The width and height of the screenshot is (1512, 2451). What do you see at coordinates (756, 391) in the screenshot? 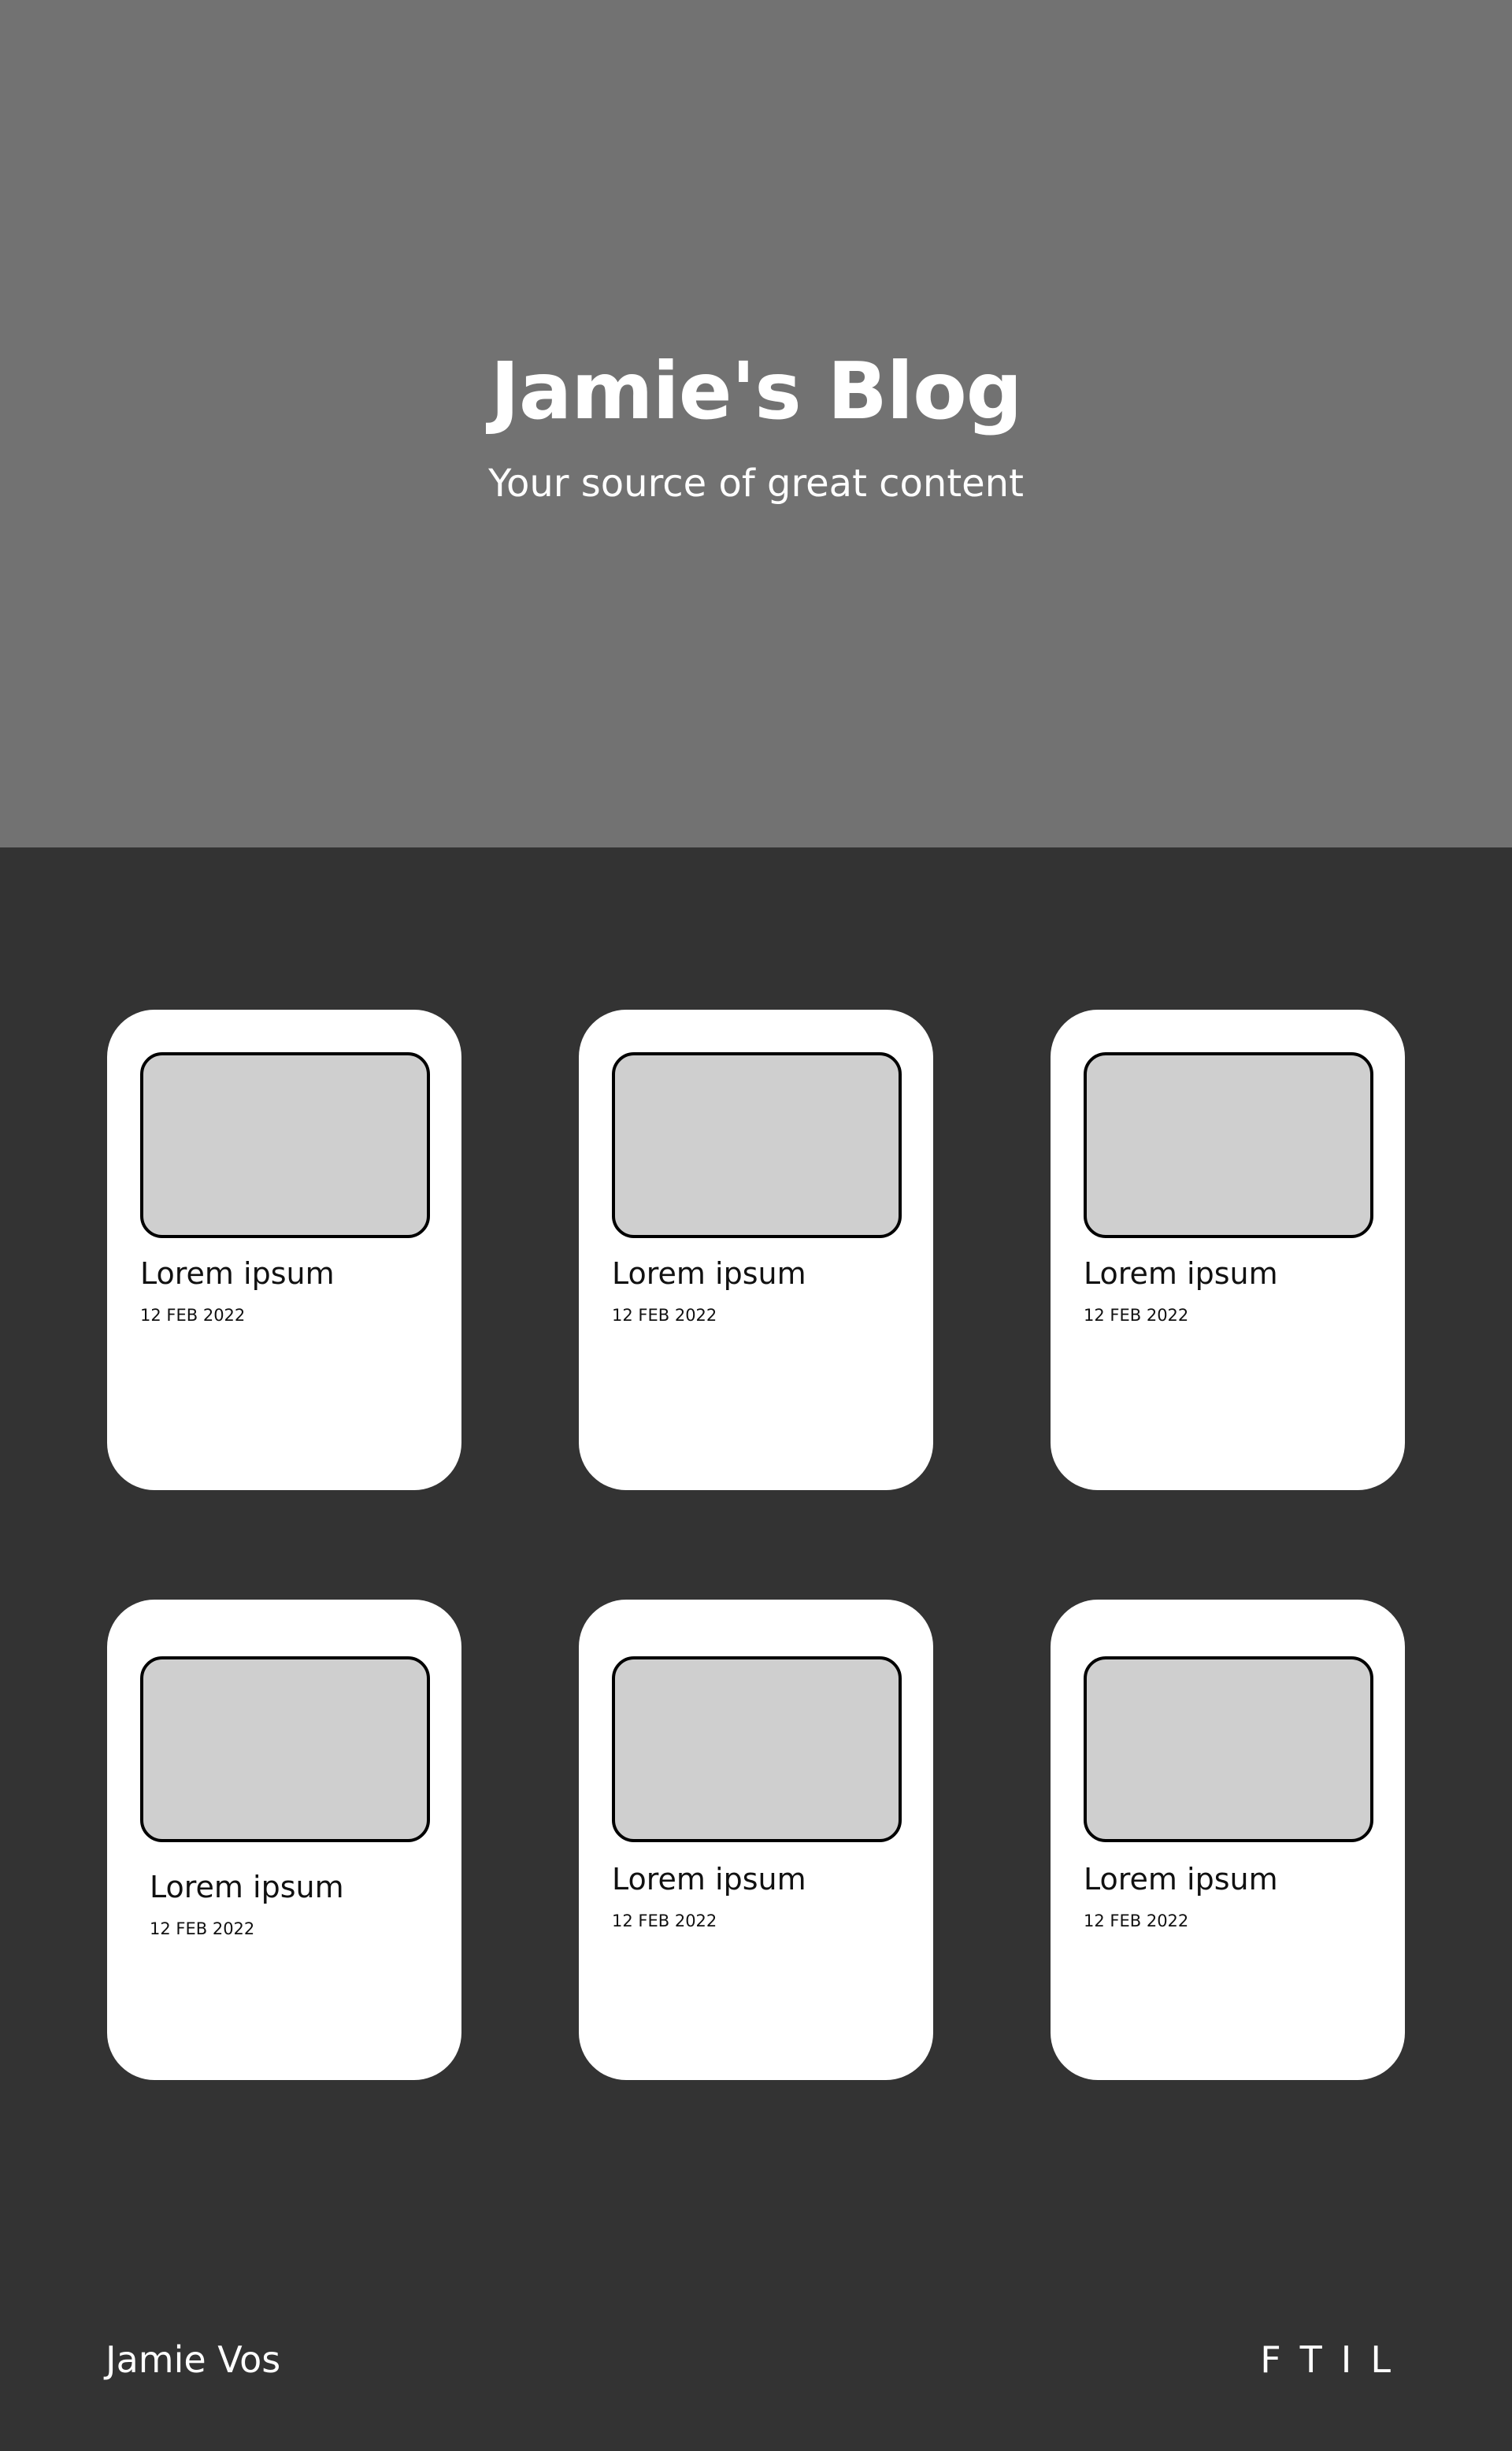
I see `blog-title: Jamie's Blog` at bounding box center [756, 391].